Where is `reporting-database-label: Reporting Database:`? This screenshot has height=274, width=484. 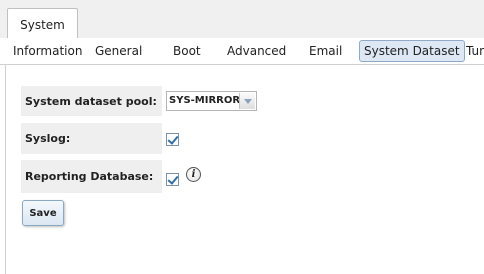 reporting-database-label: Reporting Database: is located at coordinates (91, 176).